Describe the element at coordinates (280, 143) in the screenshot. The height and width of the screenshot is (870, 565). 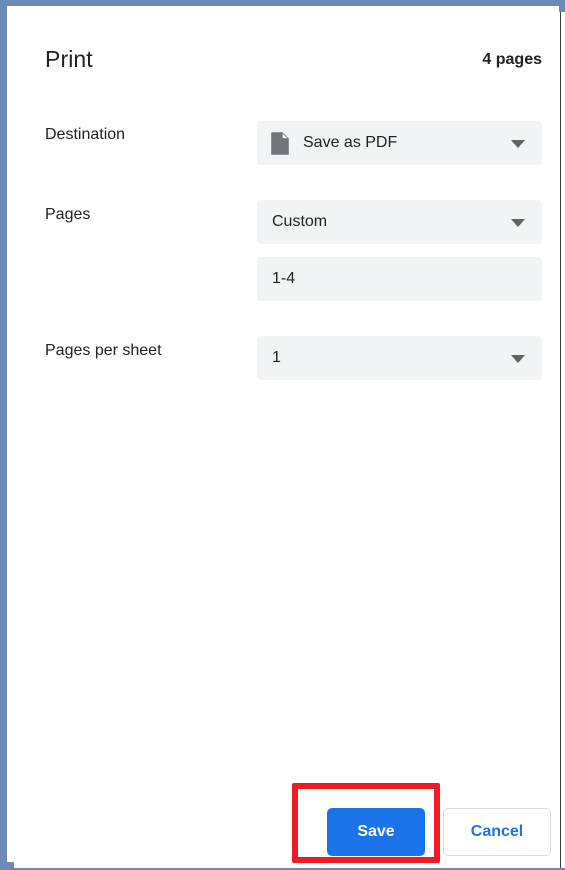
I see `document-icon` at that location.